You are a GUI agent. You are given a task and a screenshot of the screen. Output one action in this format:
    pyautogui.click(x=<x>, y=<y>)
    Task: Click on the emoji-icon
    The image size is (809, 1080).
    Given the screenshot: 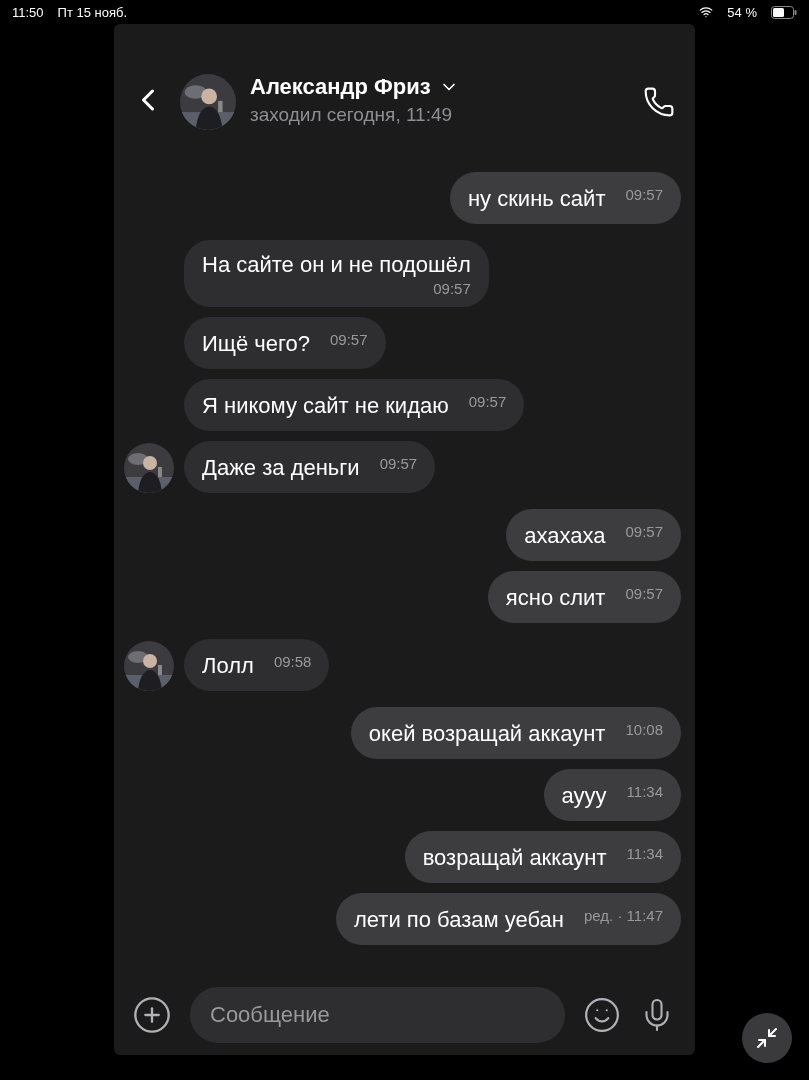 What is the action you would take?
    pyautogui.click(x=602, y=1015)
    